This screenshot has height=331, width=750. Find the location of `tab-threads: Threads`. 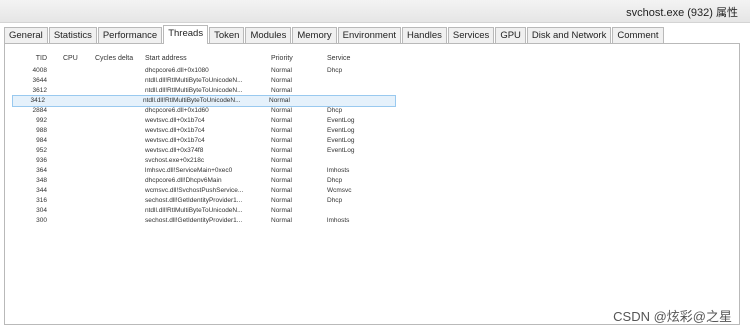

tab-threads: Threads is located at coordinates (186, 34).